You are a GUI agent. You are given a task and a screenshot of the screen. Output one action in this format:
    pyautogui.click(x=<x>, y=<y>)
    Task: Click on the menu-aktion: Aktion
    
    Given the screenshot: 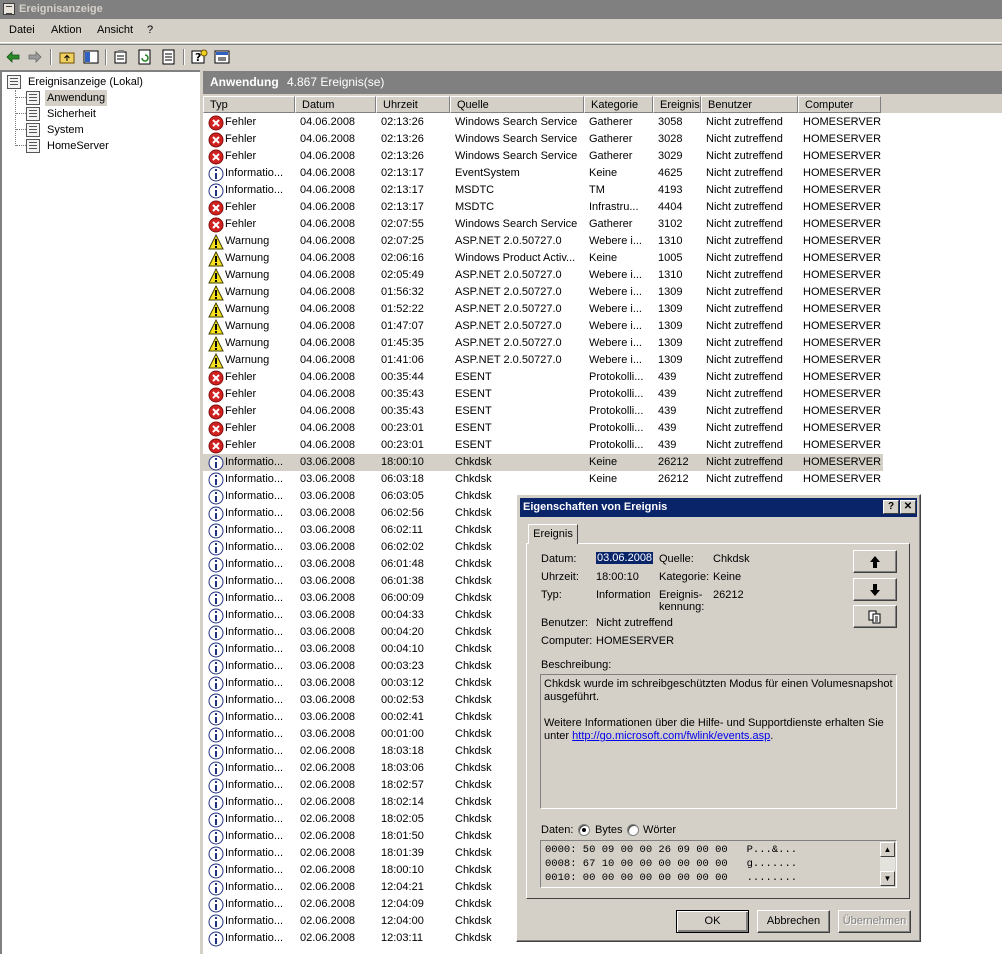 What is the action you would take?
    pyautogui.click(x=66, y=30)
    